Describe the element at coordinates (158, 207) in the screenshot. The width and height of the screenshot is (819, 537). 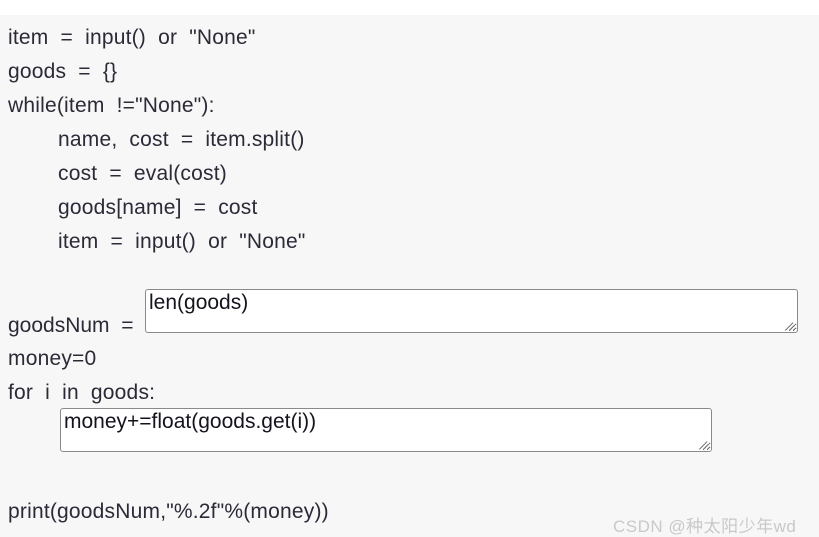
I see `code-line: goods[name] = cost` at that location.